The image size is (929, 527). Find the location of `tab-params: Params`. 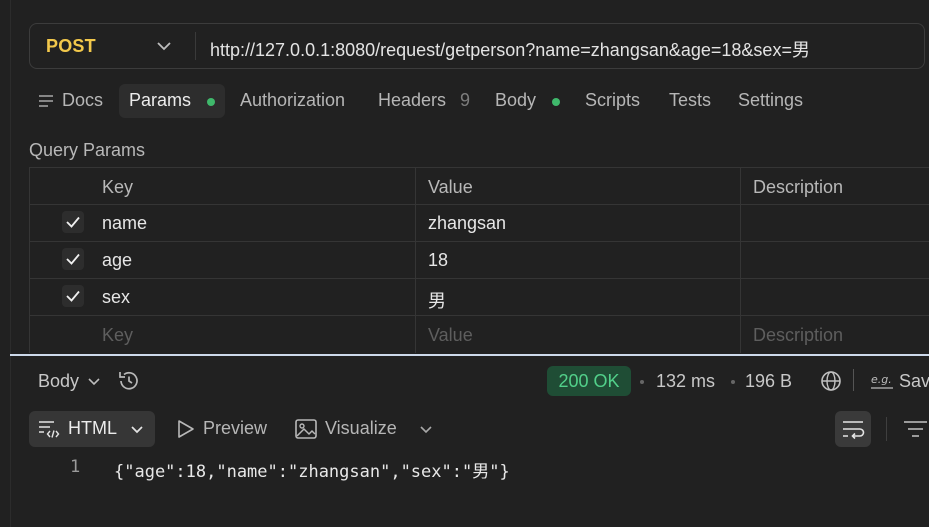

tab-params: Params is located at coordinates (160, 100).